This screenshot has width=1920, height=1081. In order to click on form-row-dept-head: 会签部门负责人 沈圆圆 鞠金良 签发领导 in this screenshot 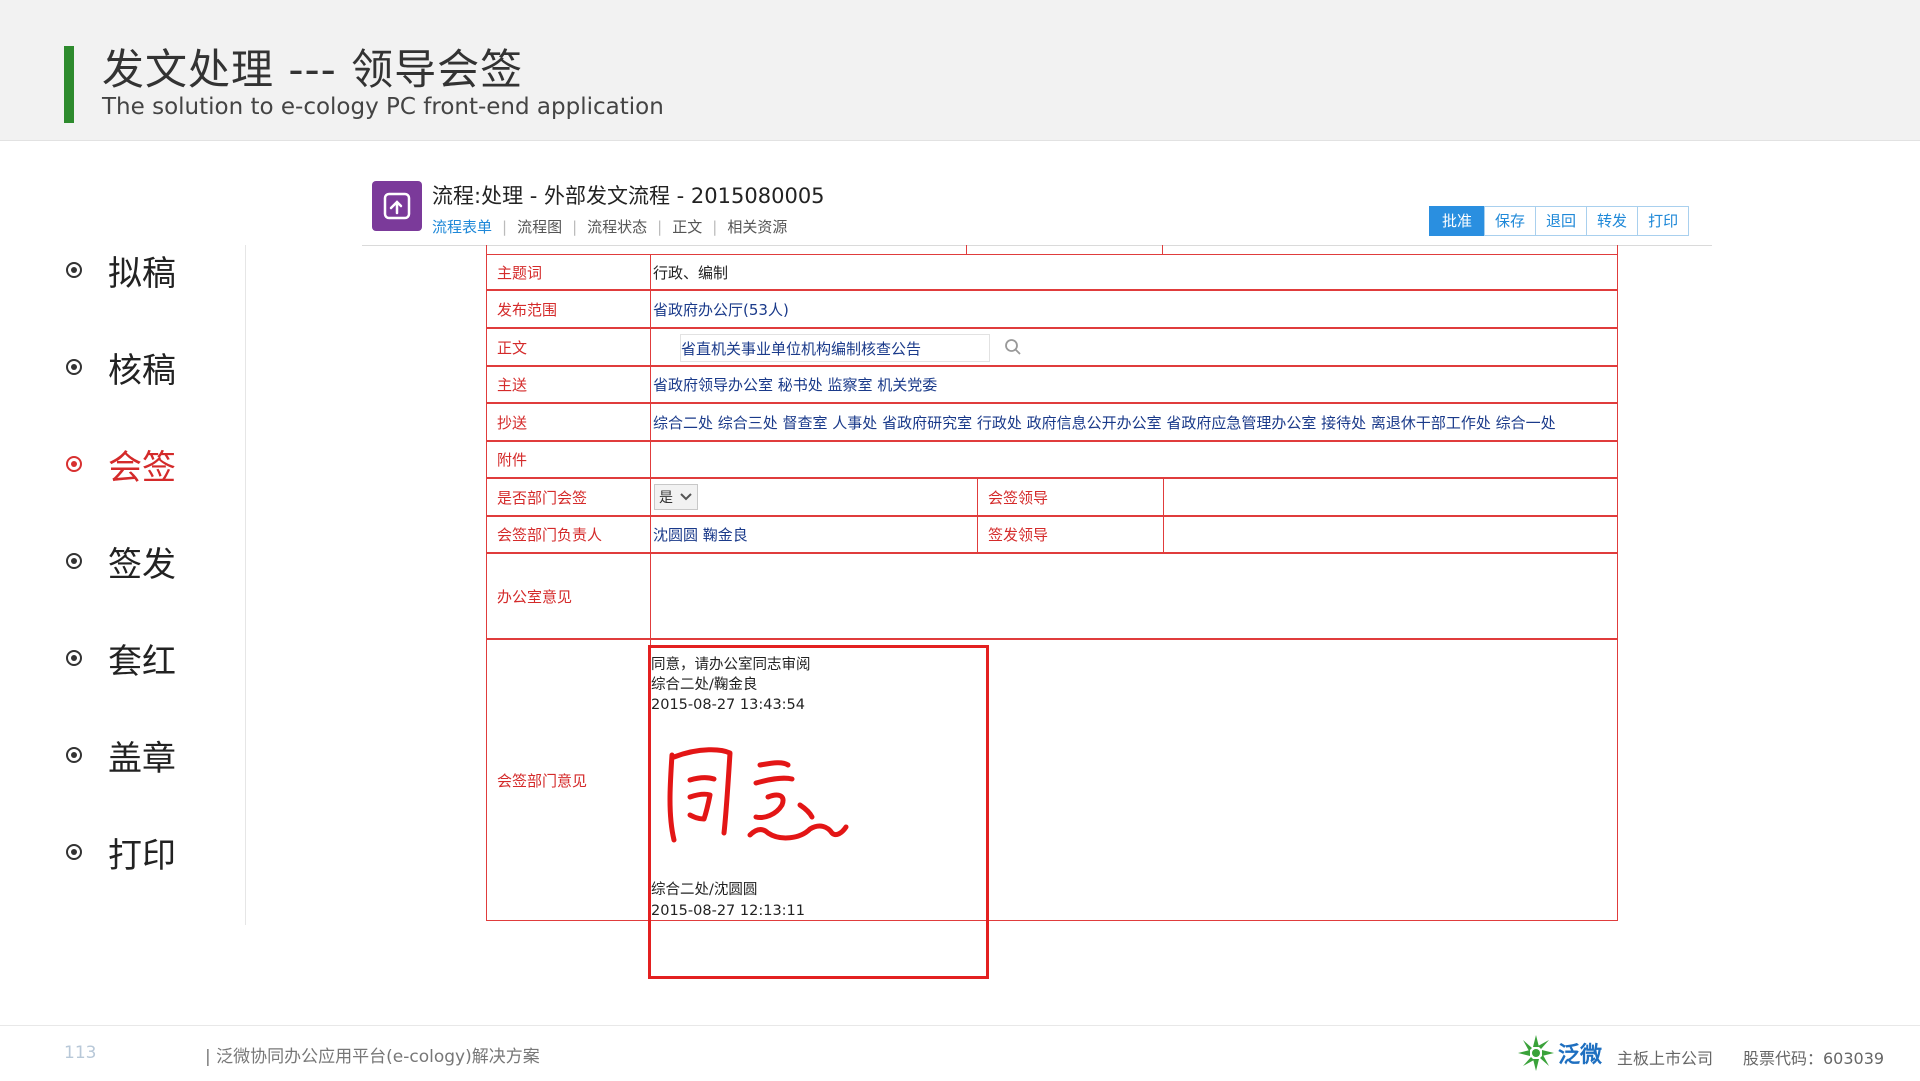, I will do `click(1052, 535)`.